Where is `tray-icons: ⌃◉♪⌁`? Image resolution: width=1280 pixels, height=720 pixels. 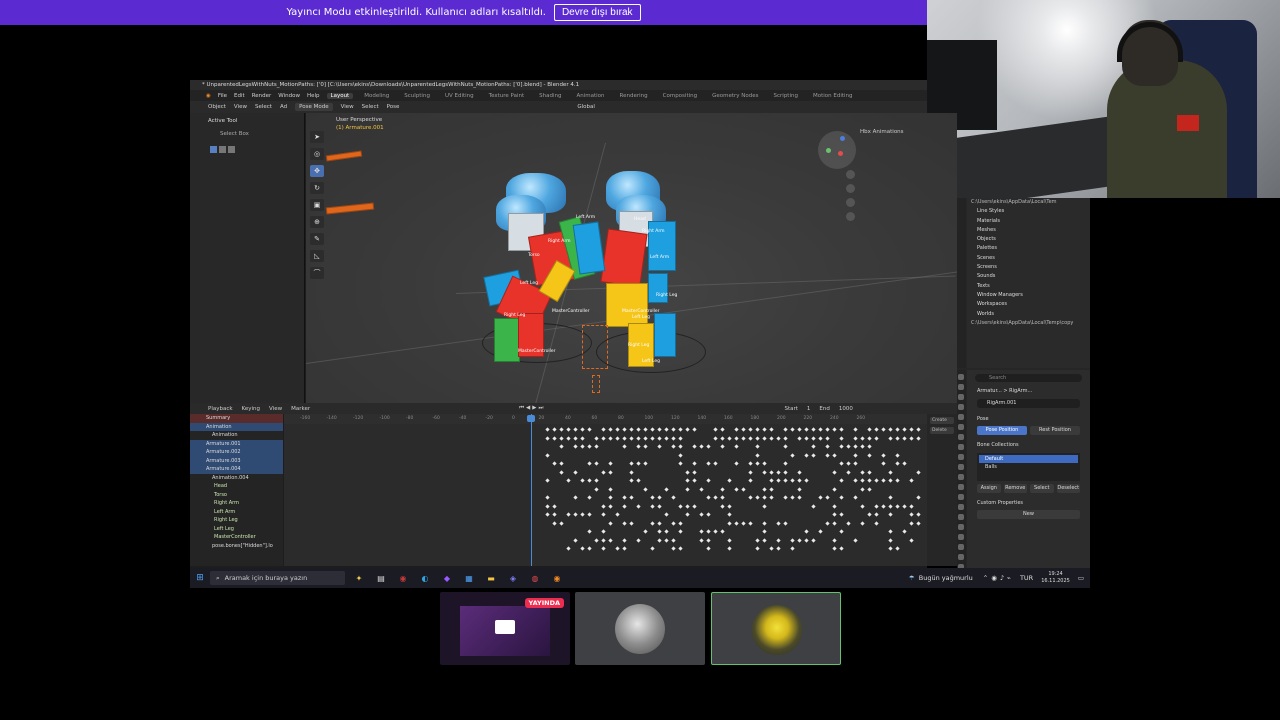
tray-icons: ⌃◉♪⌁ is located at coordinates (998, 578).